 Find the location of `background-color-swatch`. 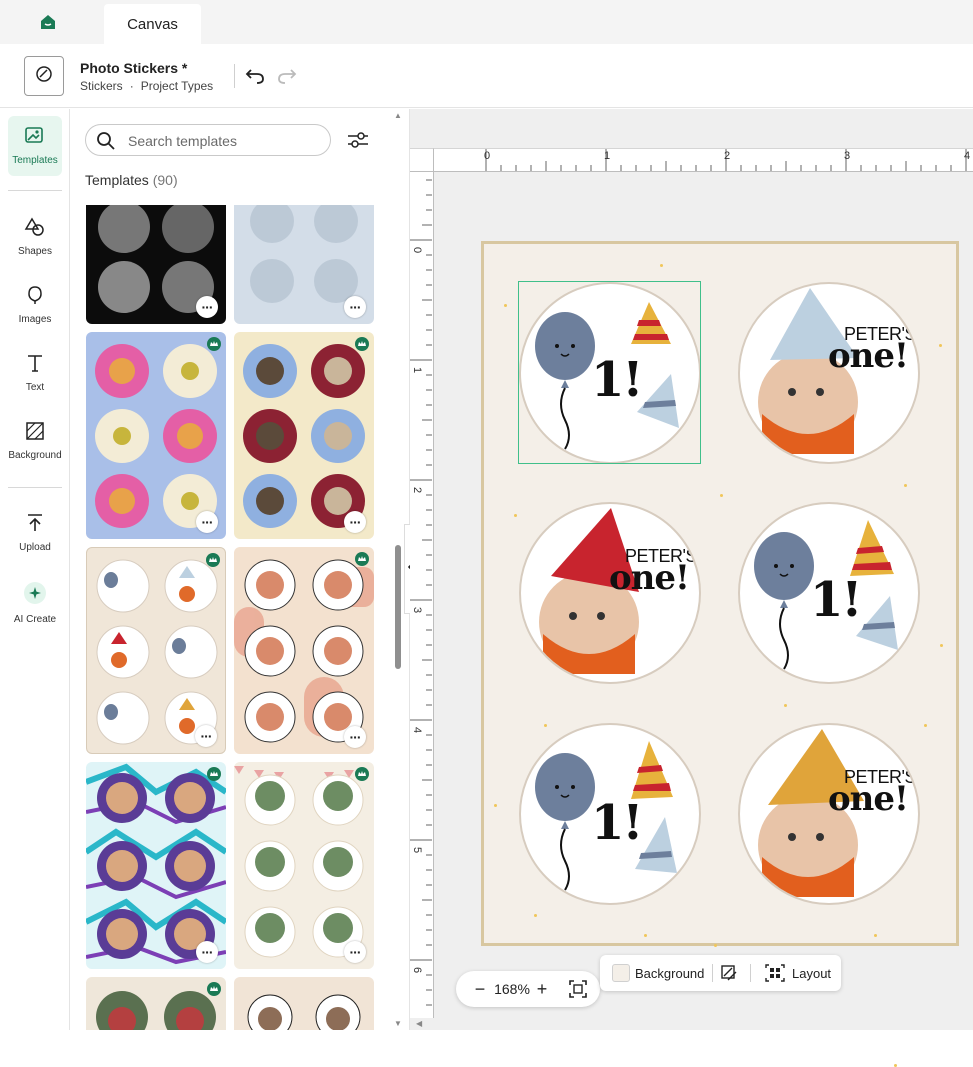

background-color-swatch is located at coordinates (621, 973).